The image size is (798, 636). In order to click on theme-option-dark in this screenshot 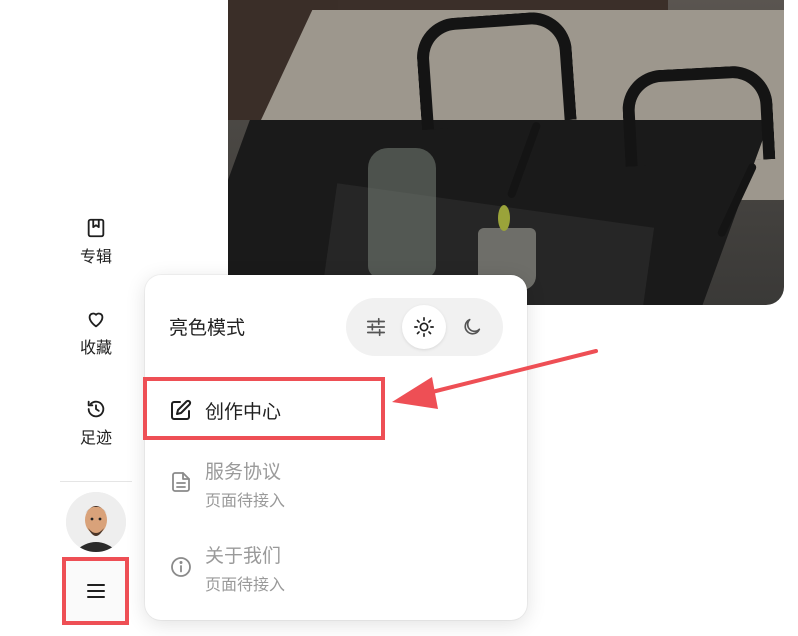, I will do `click(472, 327)`.